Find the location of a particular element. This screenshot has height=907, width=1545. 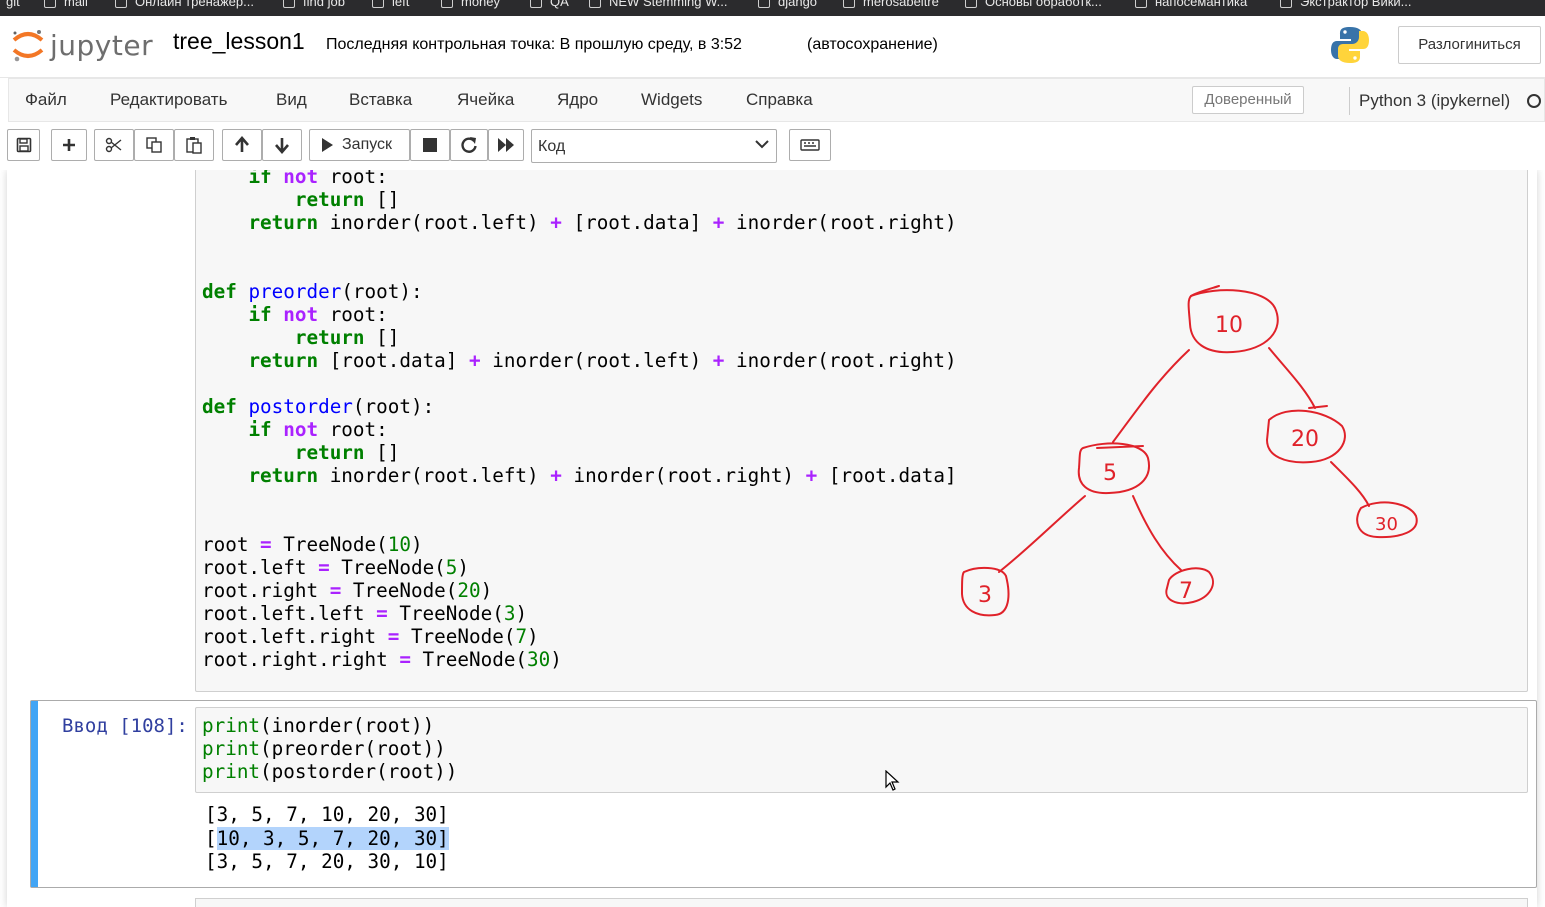

bookmark-item: git is located at coordinates (13, 4).